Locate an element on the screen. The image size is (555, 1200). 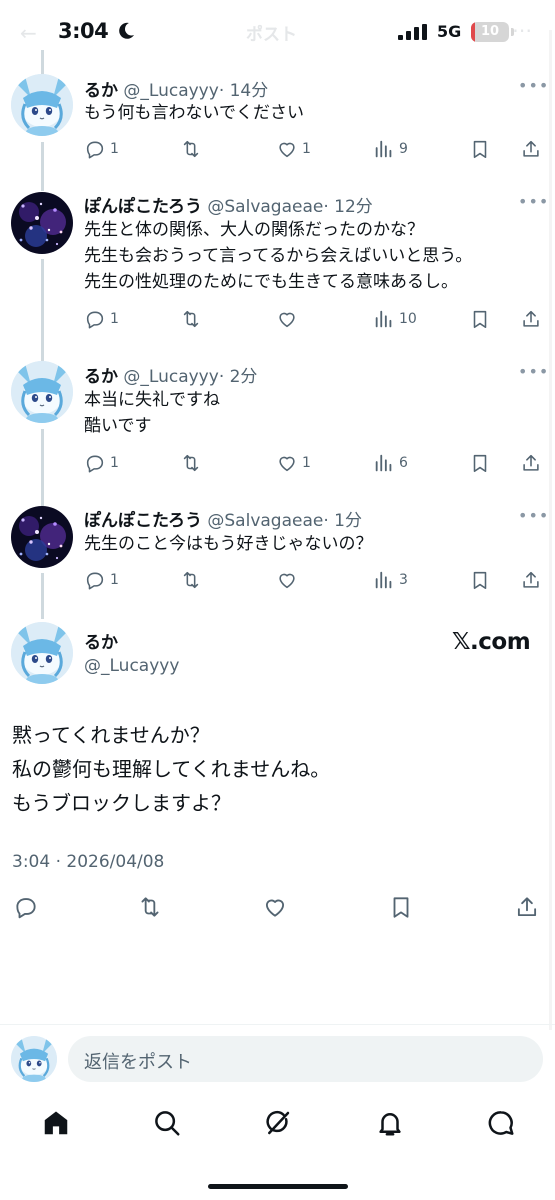
main-post-timestamp: 3:04 · 2026/04/08 is located at coordinates (88, 862).